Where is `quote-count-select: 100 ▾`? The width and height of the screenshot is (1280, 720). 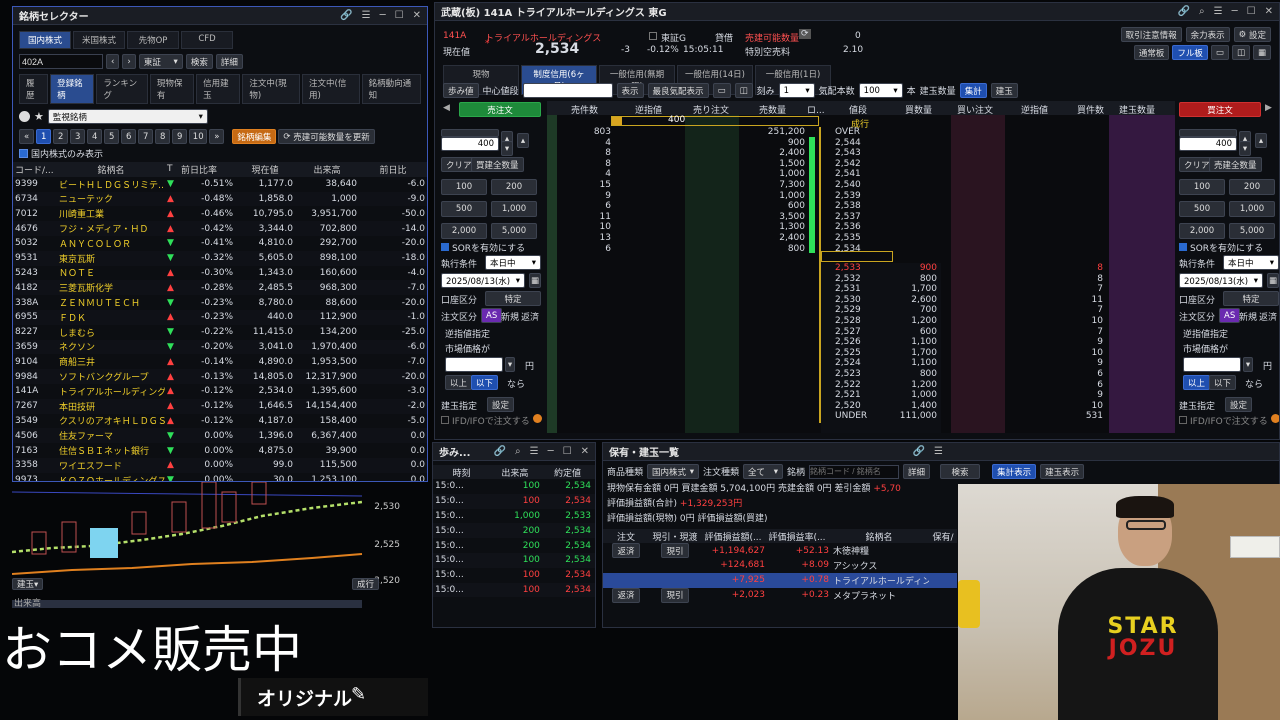
quote-count-select: 100 ▾ is located at coordinates (880, 90).